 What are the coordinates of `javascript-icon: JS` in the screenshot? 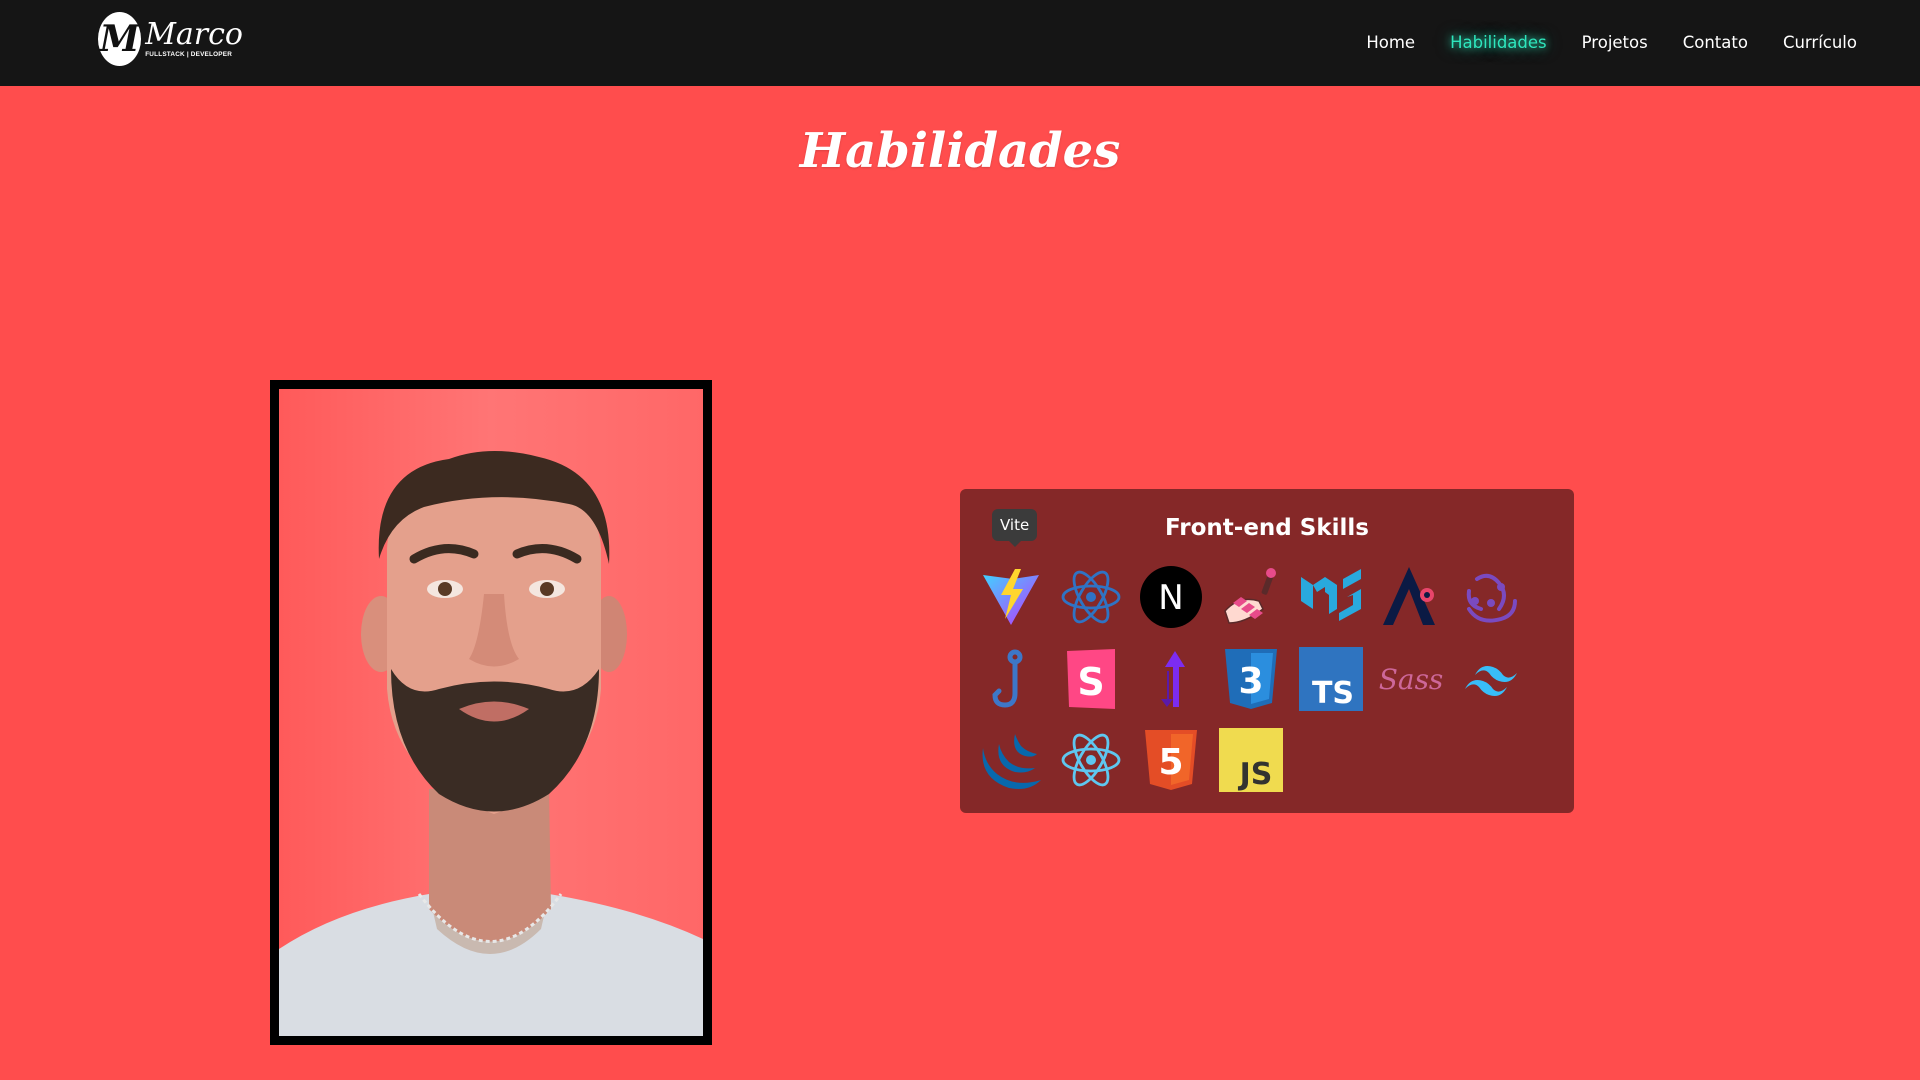 It's located at (1251, 760).